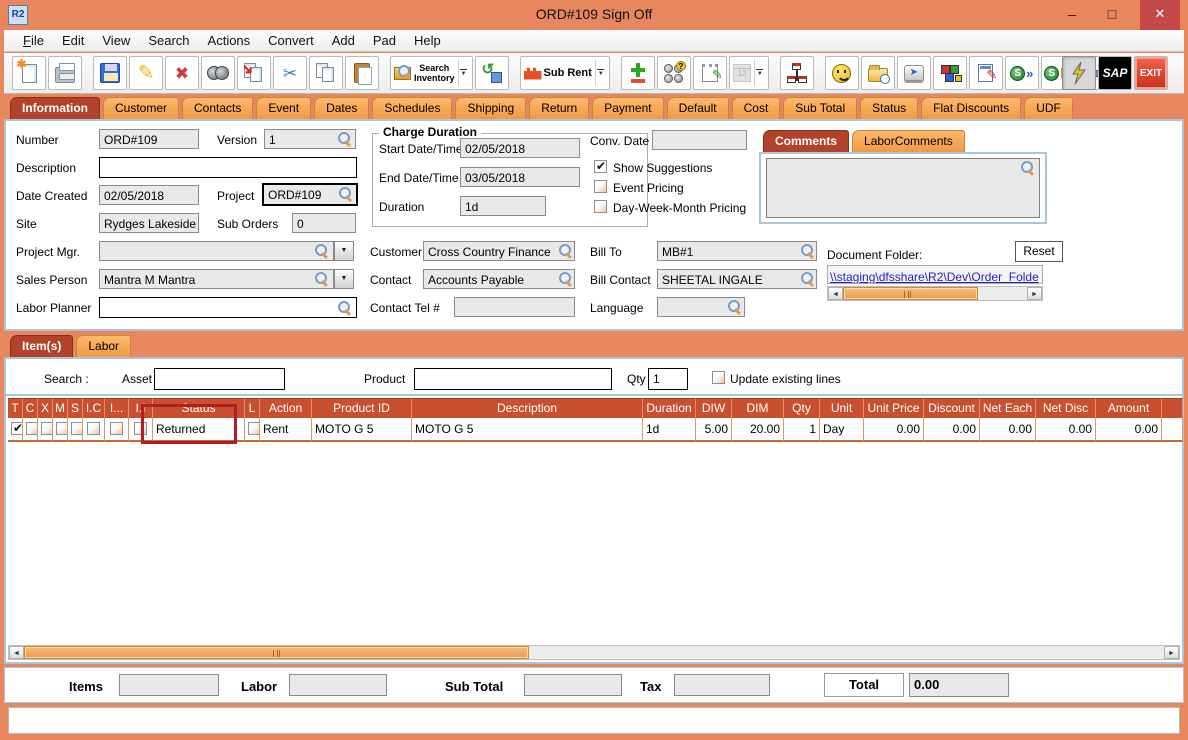 This screenshot has height=740, width=1188. I want to click on row-checkbox-i-, so click(116, 429).